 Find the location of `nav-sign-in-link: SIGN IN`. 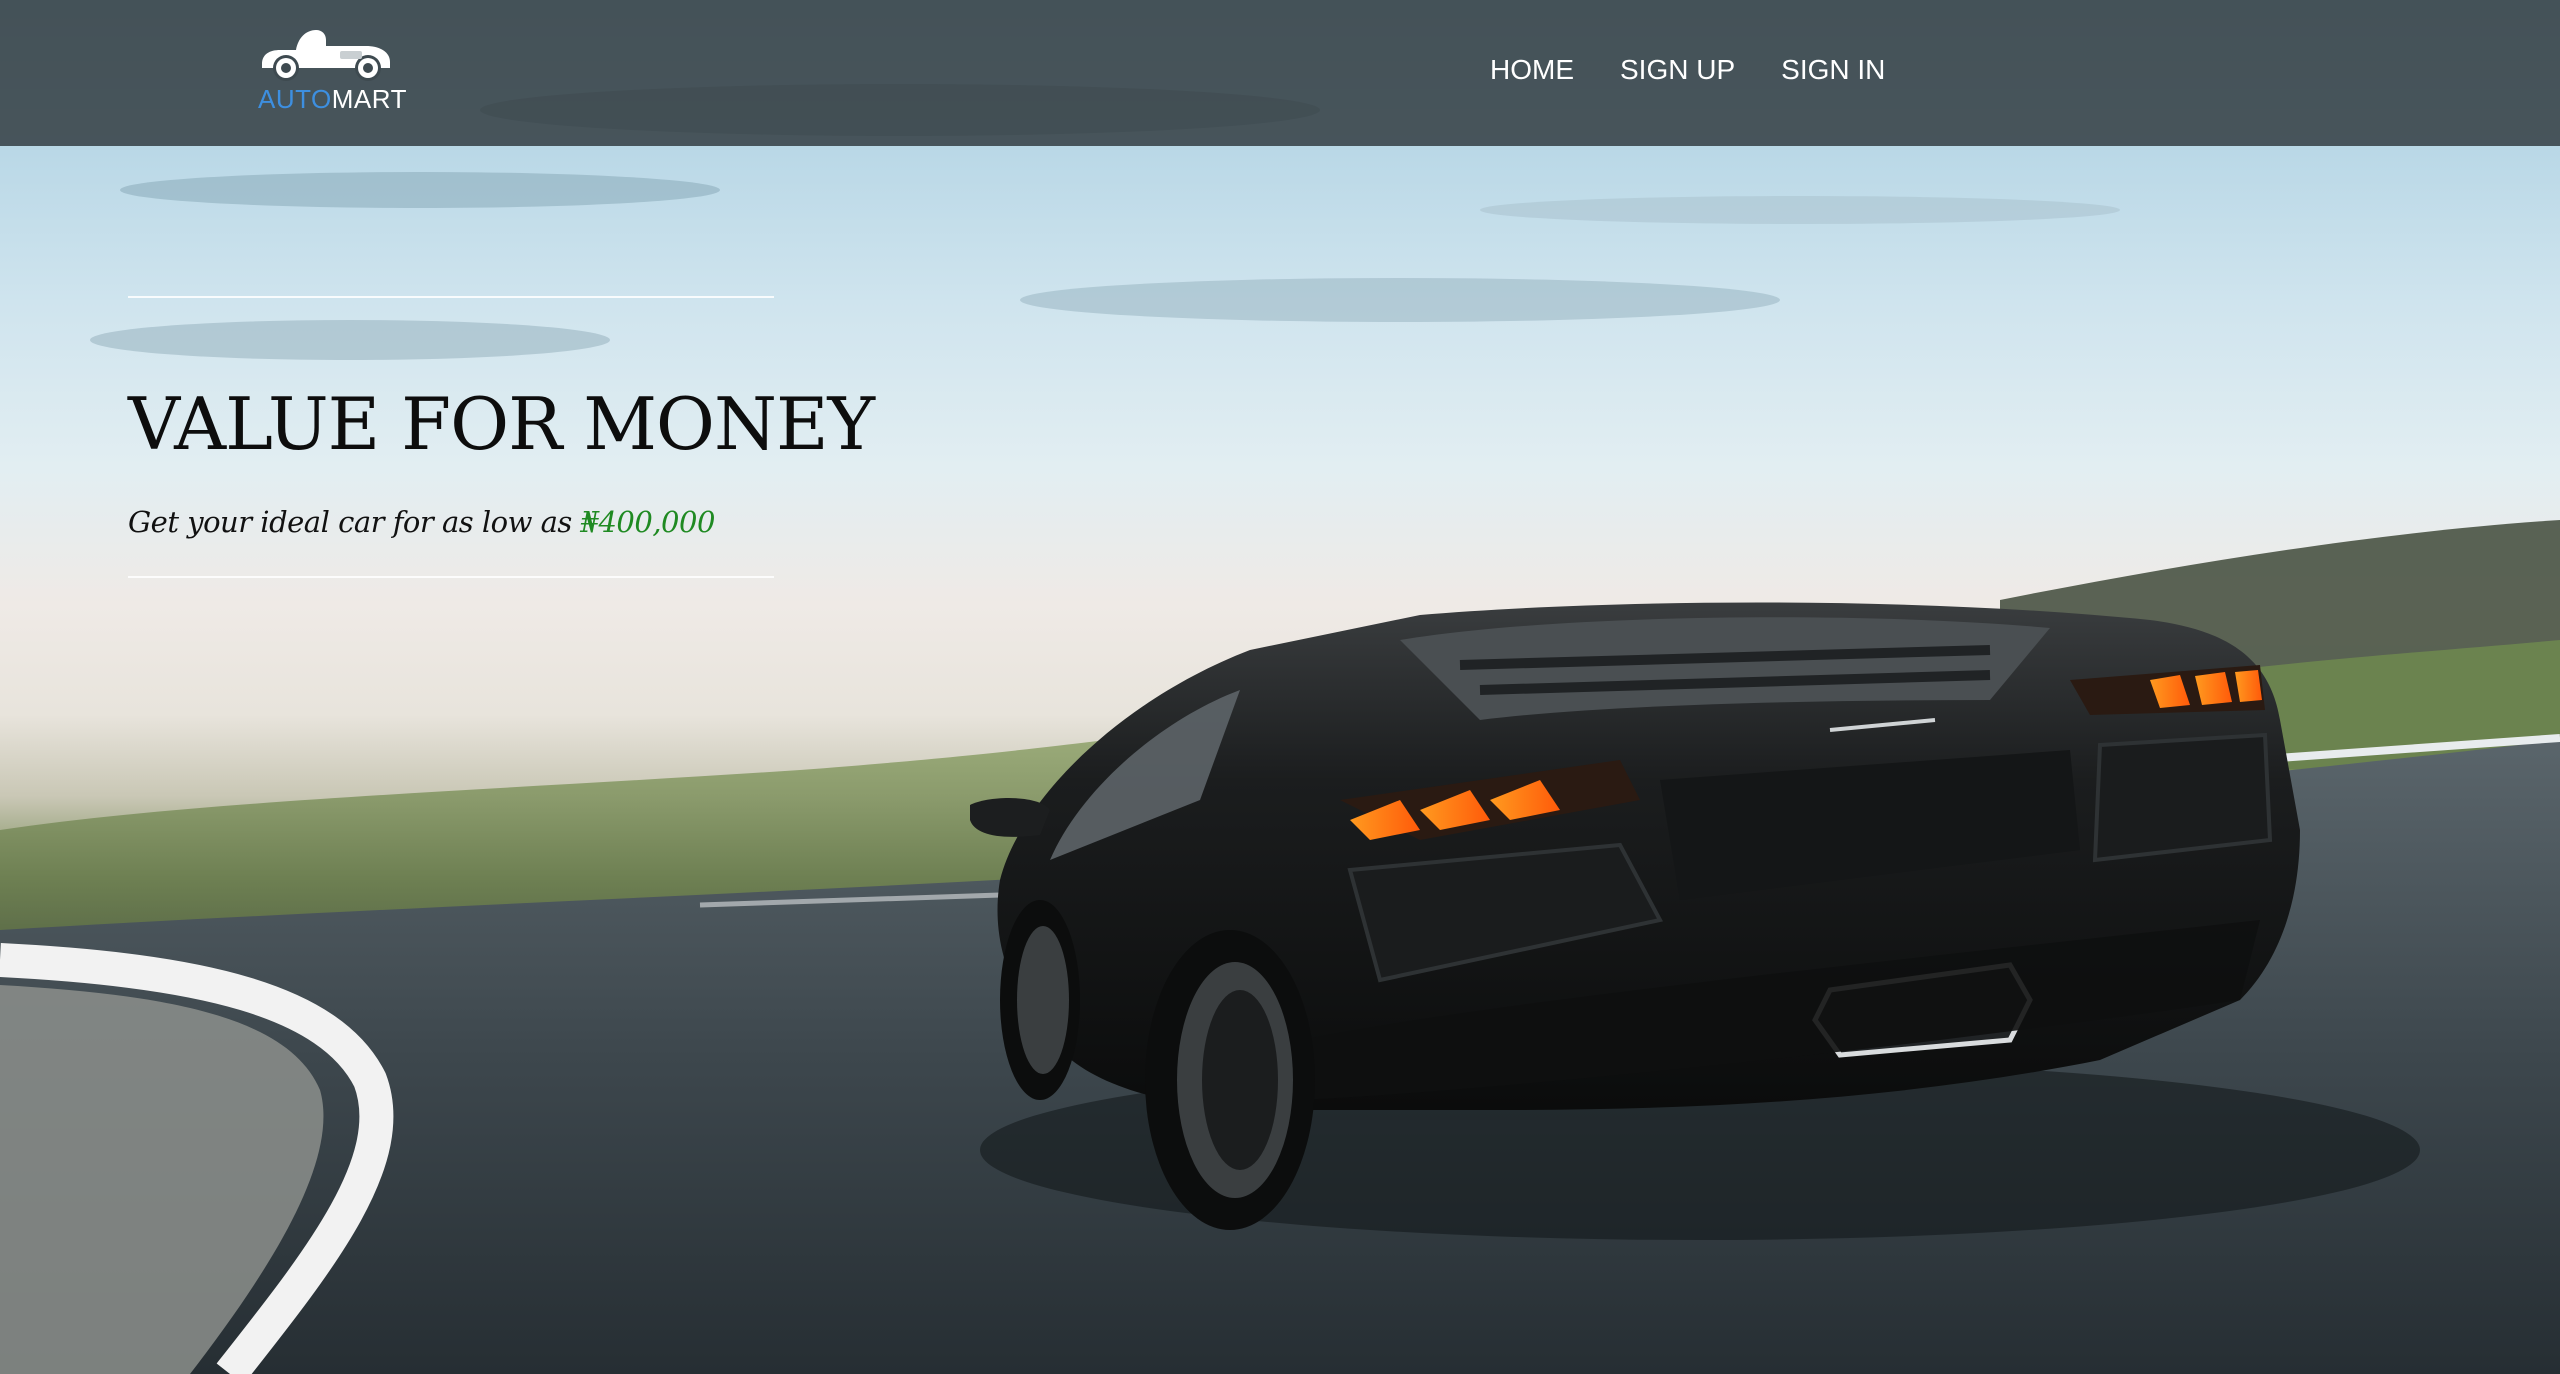

nav-sign-in-link: SIGN IN is located at coordinates (1833, 70).